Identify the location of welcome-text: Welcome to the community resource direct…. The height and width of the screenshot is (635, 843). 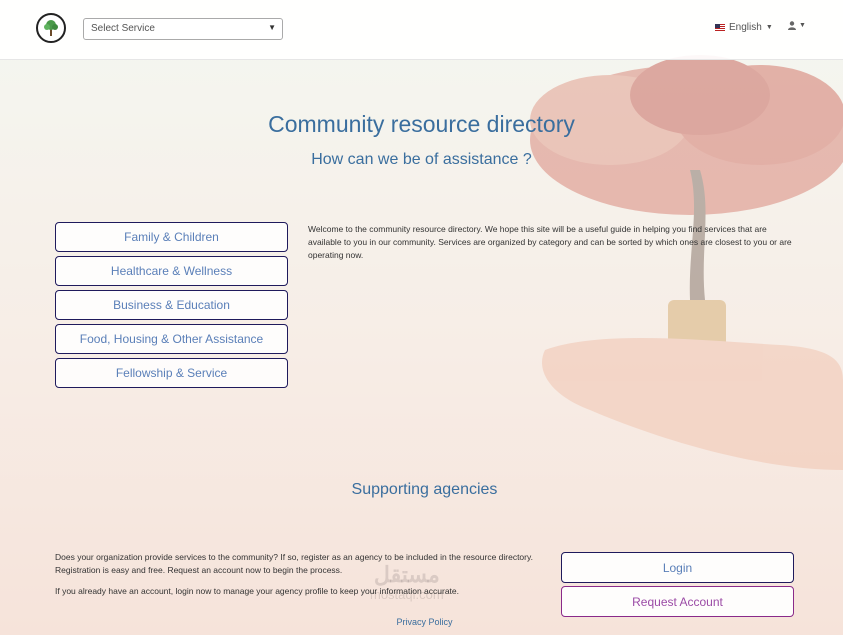
(550, 242).